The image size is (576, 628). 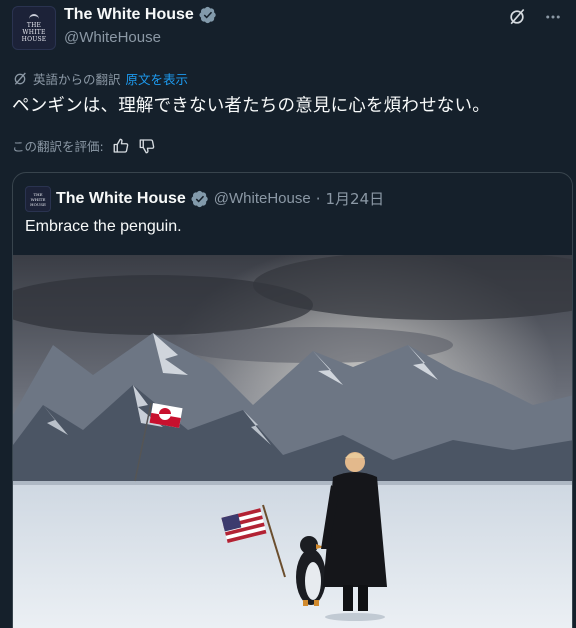 What do you see at coordinates (20, 78) in the screenshot?
I see `translate-icon` at bounding box center [20, 78].